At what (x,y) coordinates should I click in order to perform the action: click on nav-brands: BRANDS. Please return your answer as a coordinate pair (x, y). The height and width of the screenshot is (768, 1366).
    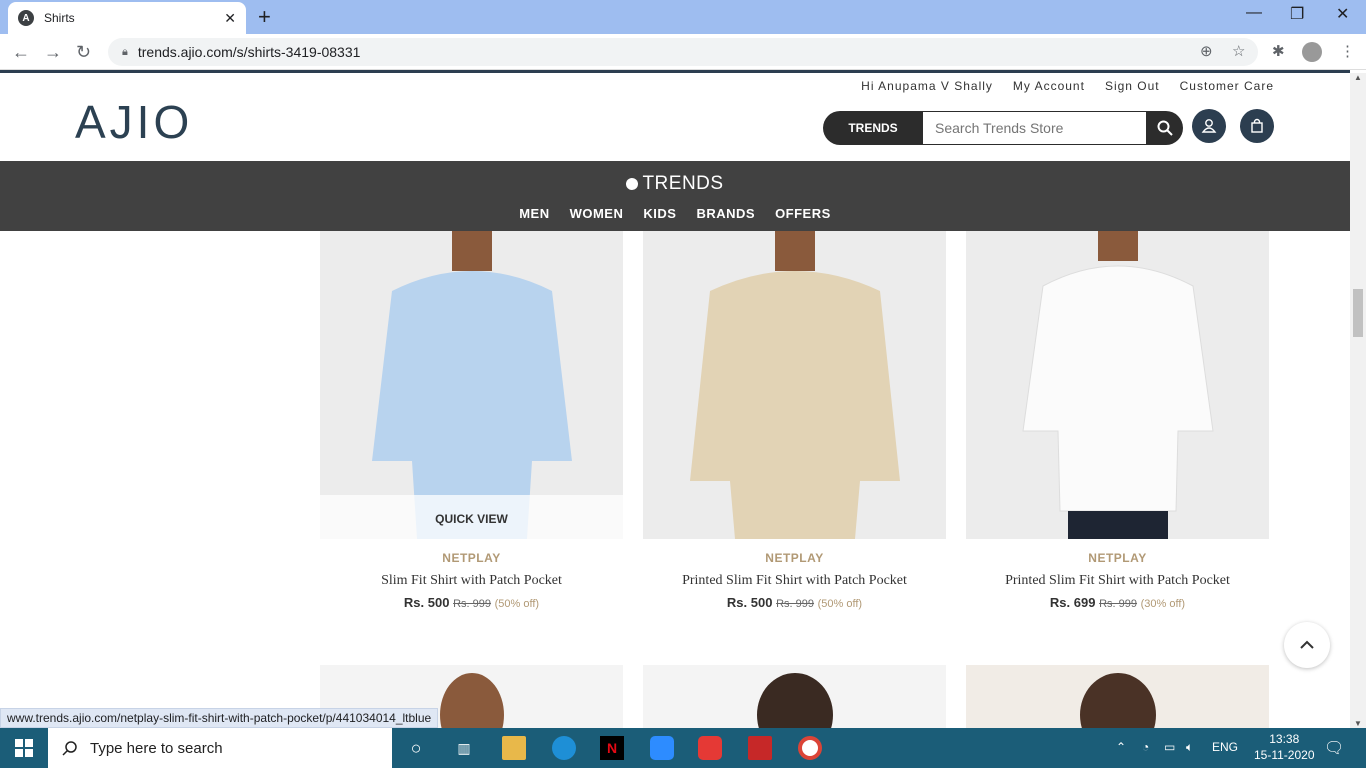
    Looking at the image, I should click on (725, 213).